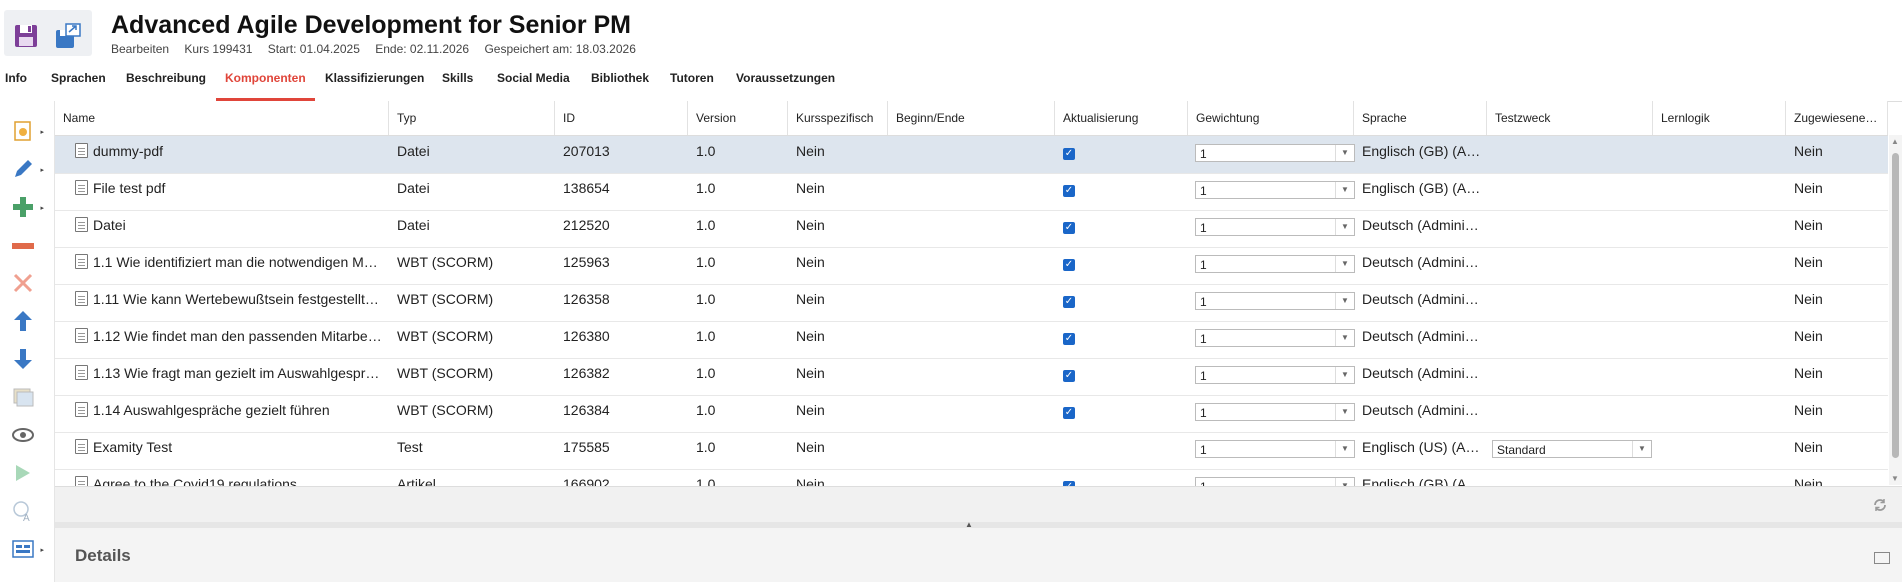  Describe the element at coordinates (78, 82) in the screenshot. I see `tab-sprachen: Sprachen` at that location.